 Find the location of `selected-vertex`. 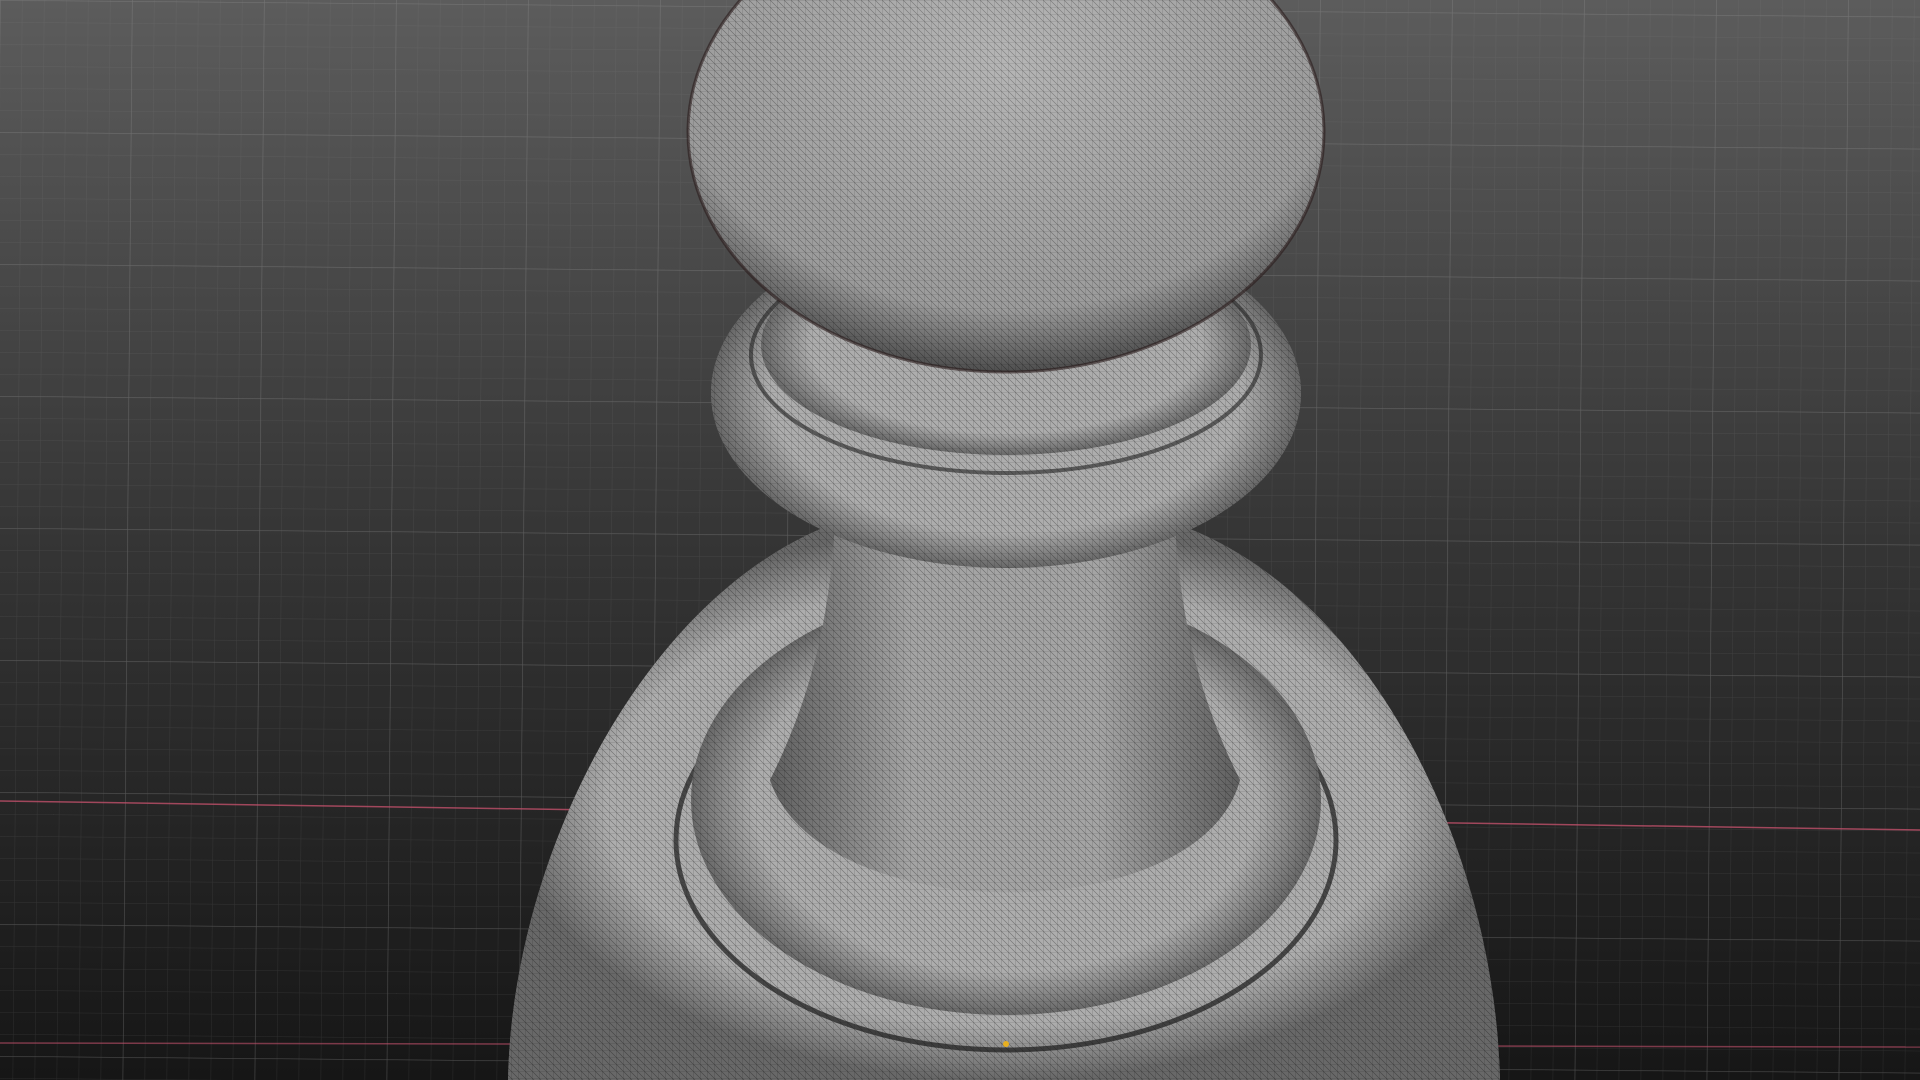

selected-vertex is located at coordinates (1006, 1044).